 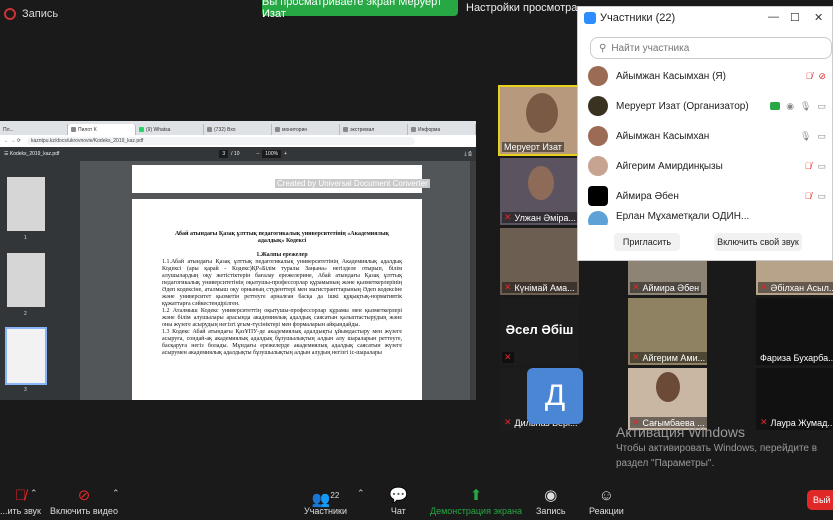 I want to click on zoom-out-icon: –, so click(x=257, y=154).